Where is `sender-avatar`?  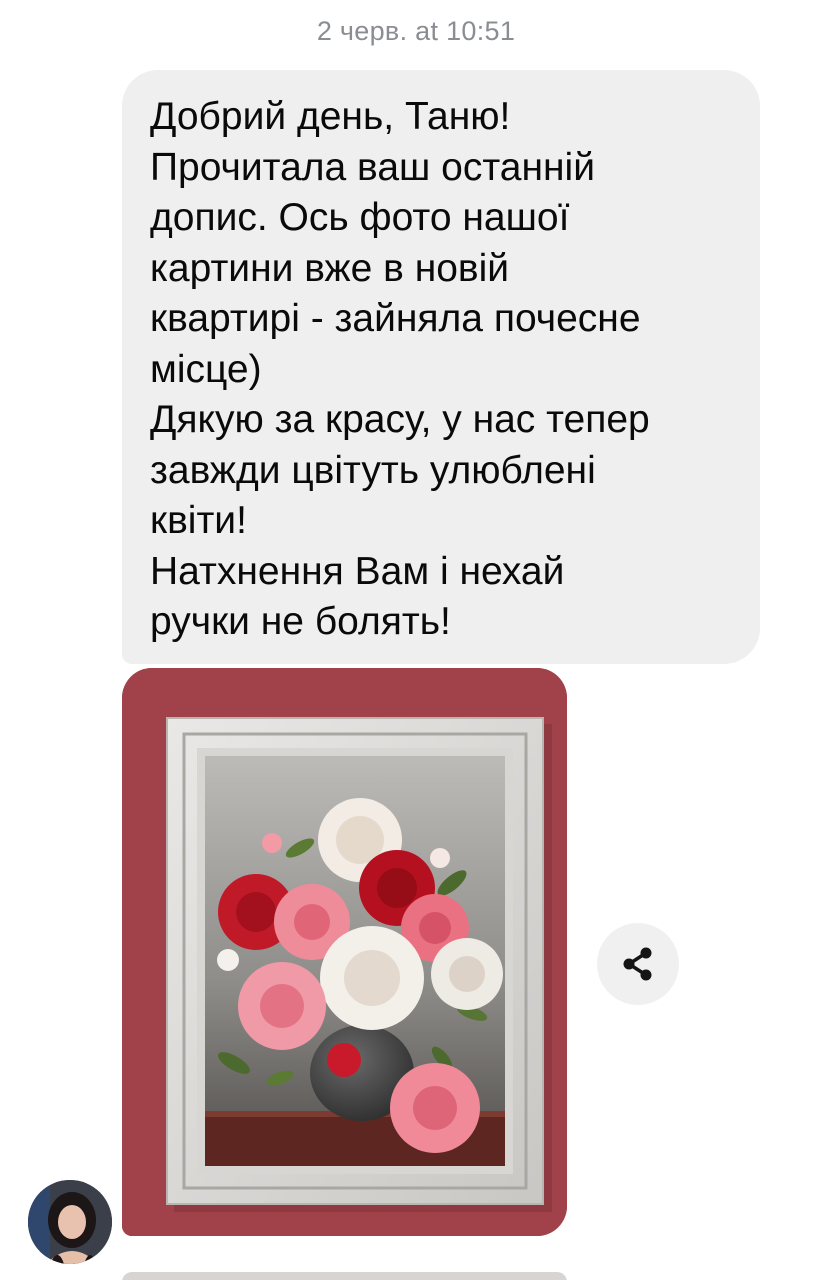 sender-avatar is located at coordinates (70, 1222).